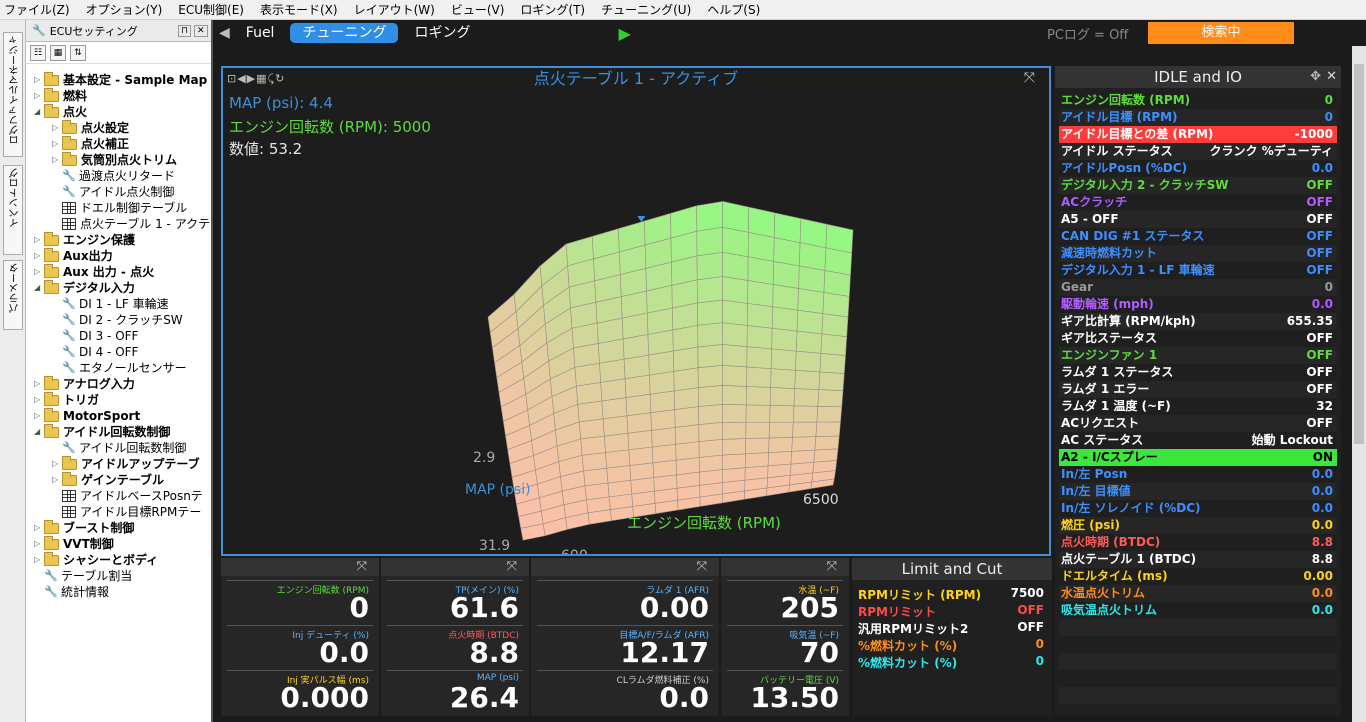  I want to click on gauge-cell: 吸気温 (~F) 70, so click(785, 647).